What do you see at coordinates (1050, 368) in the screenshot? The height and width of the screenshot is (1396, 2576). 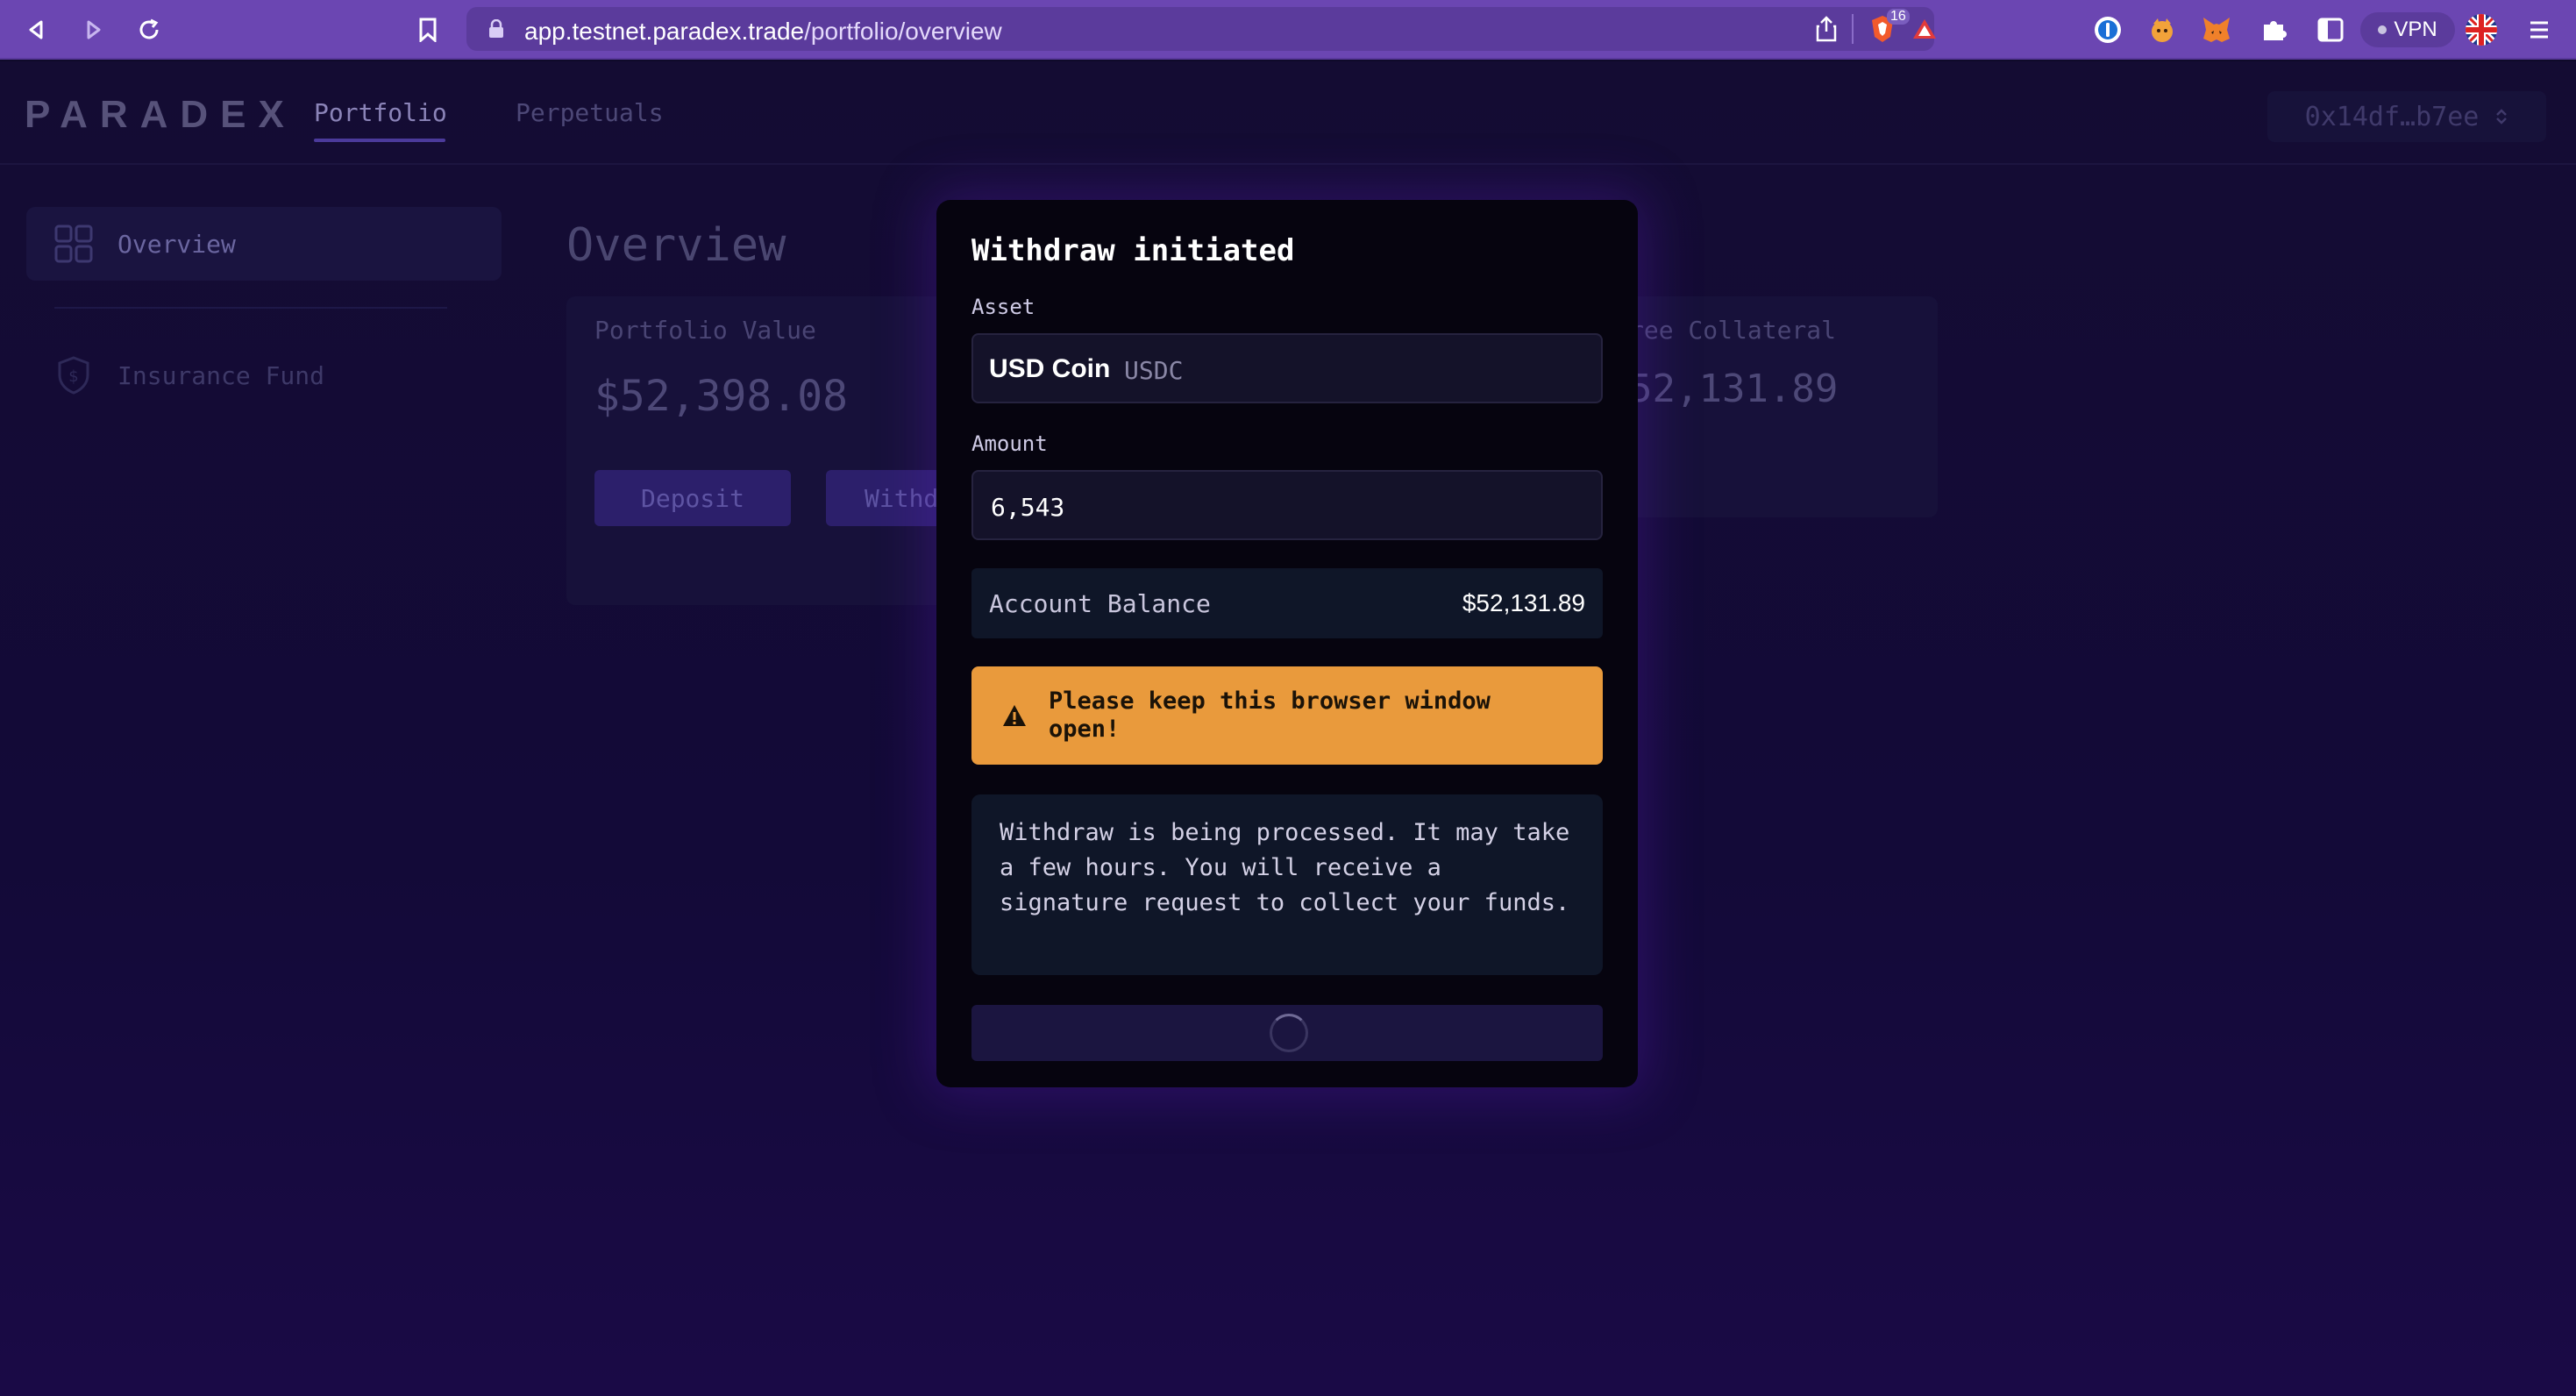 I see `asset-name: USD Coin` at bounding box center [1050, 368].